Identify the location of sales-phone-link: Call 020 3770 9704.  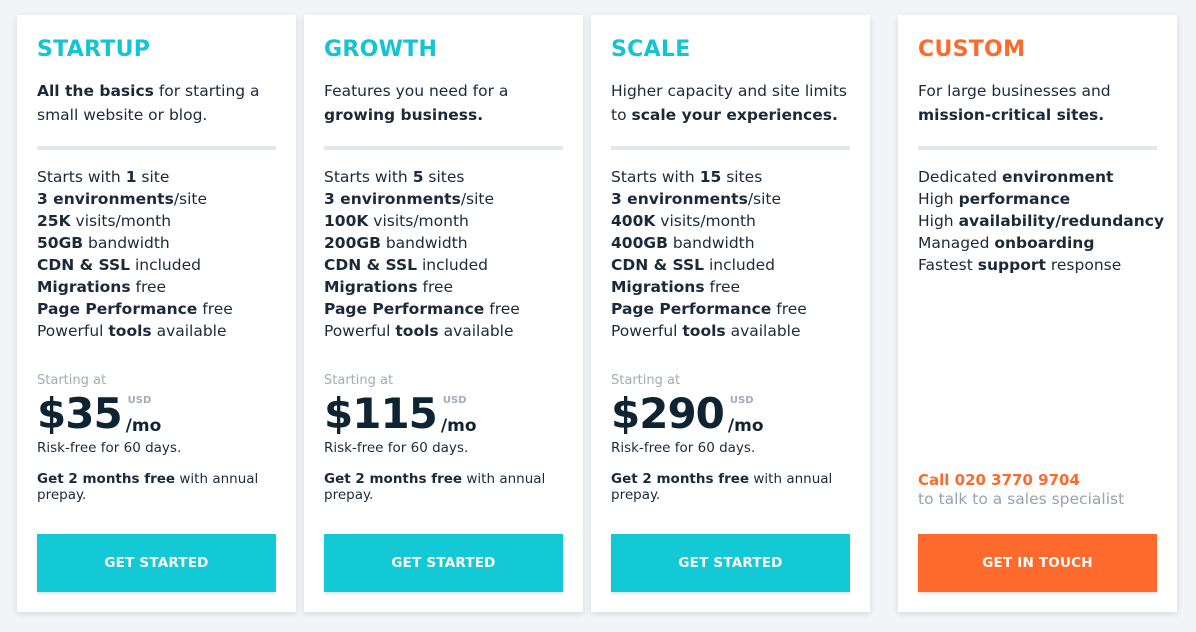
(999, 480).